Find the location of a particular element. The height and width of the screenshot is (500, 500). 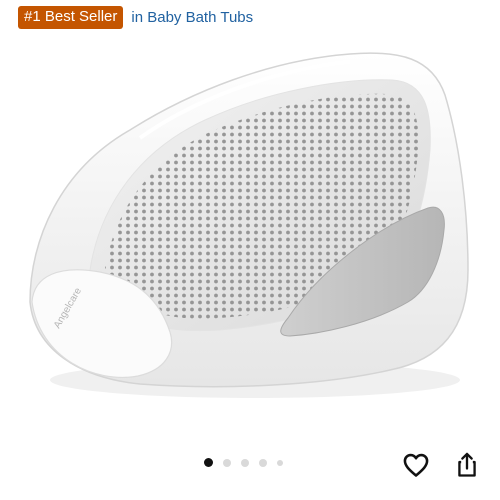

best-seller-row: #1 Best Seller in Baby Bath Tubs is located at coordinates (135, 17).